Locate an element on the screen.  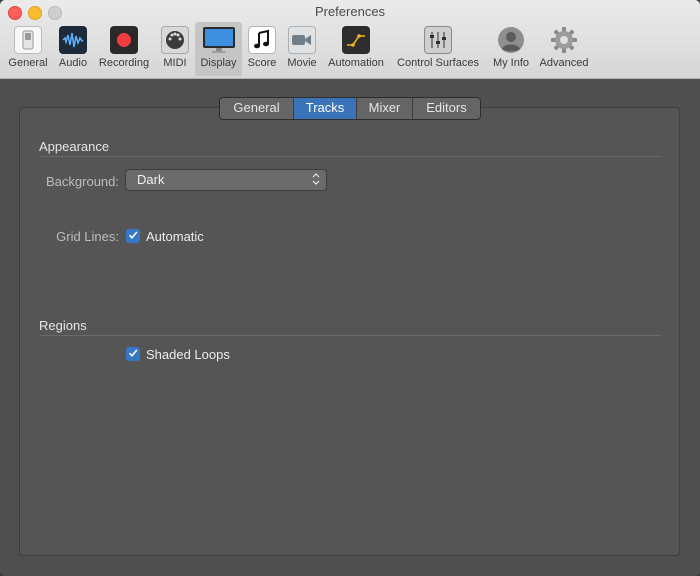
toolbar-item-midi: MIDI is located at coordinates (175, 49).